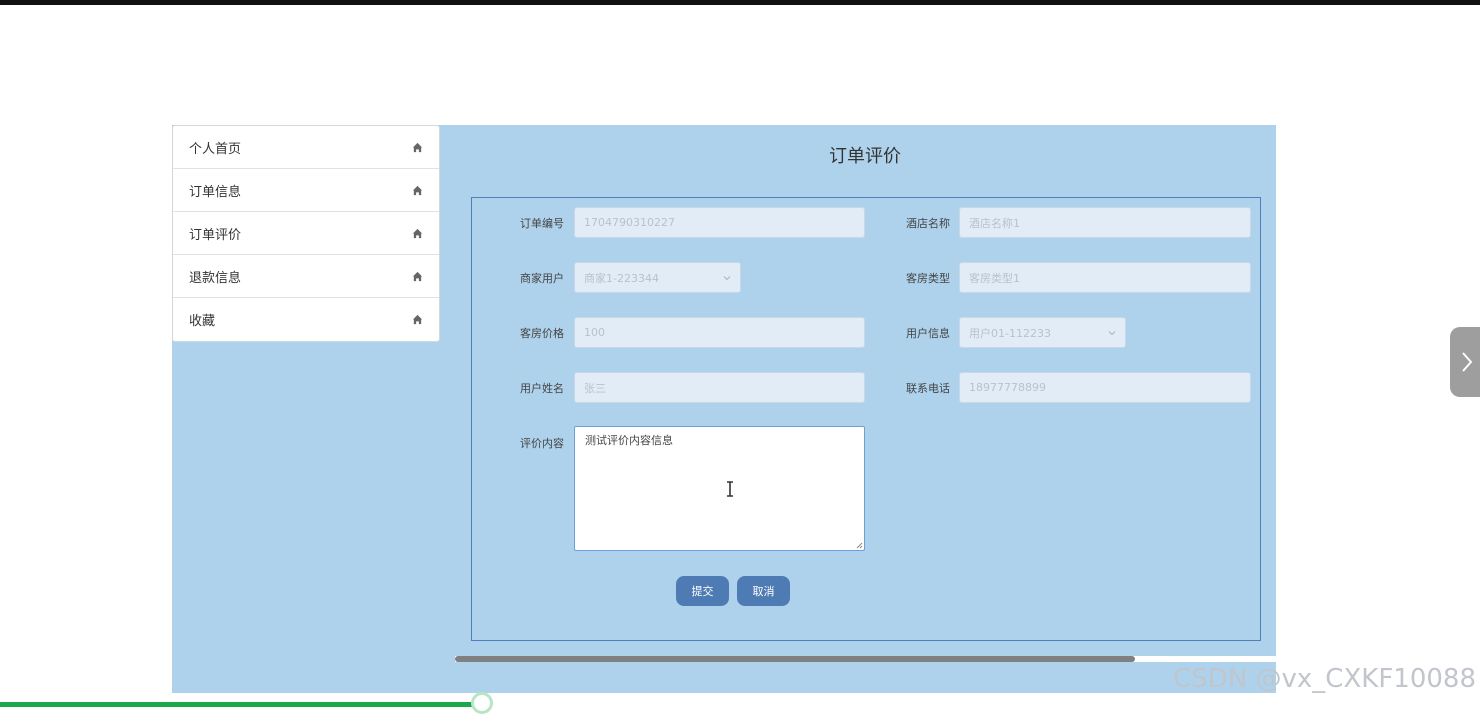 This screenshot has height=714, width=1480. What do you see at coordinates (240, 704) in the screenshot?
I see `video-progress-bar` at bounding box center [240, 704].